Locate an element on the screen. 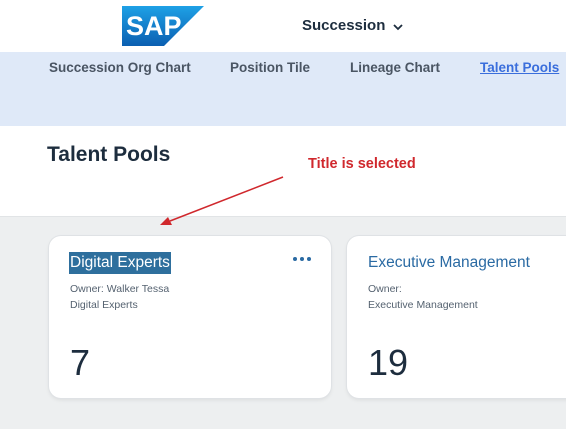 The width and height of the screenshot is (566, 429). page-title: Talent Pools is located at coordinates (109, 154).